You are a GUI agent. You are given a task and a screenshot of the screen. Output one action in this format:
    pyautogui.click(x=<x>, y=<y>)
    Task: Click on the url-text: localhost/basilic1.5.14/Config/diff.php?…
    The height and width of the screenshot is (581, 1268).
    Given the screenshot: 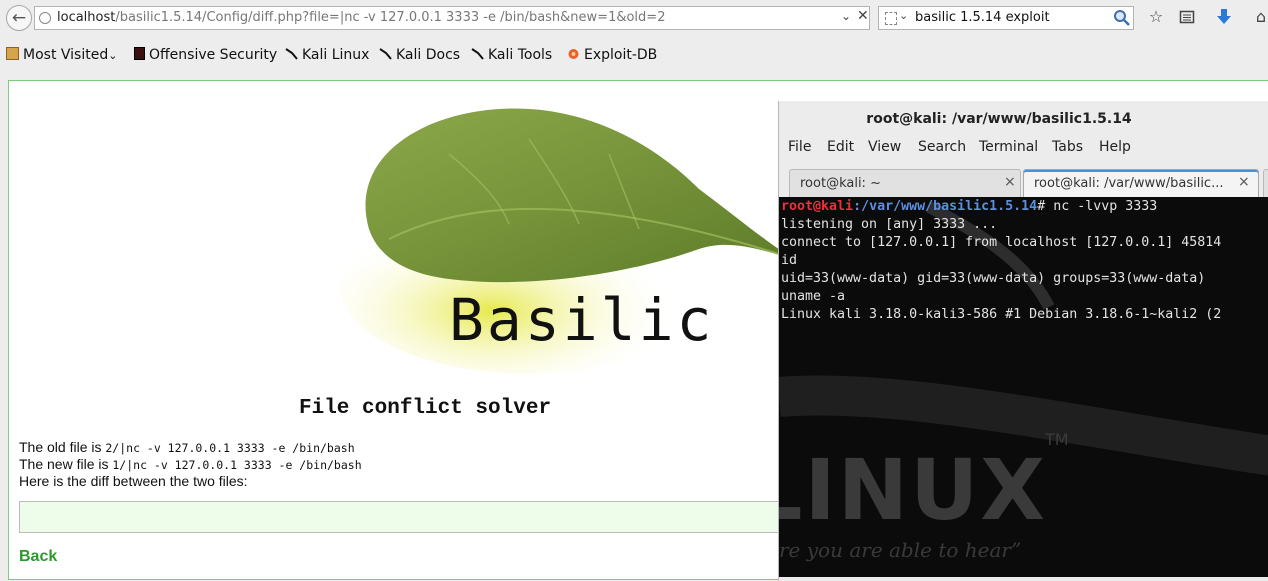 What is the action you would take?
    pyautogui.click(x=361, y=17)
    